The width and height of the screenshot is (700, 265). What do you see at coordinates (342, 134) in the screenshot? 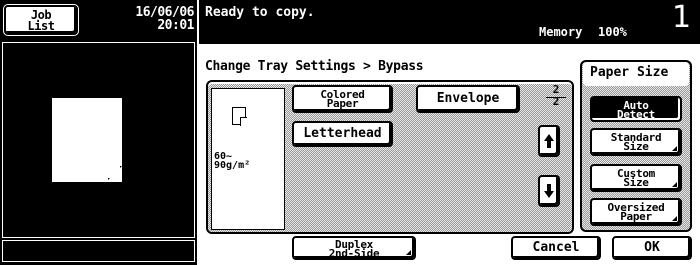
I see `letterhead-button: Letterhead` at bounding box center [342, 134].